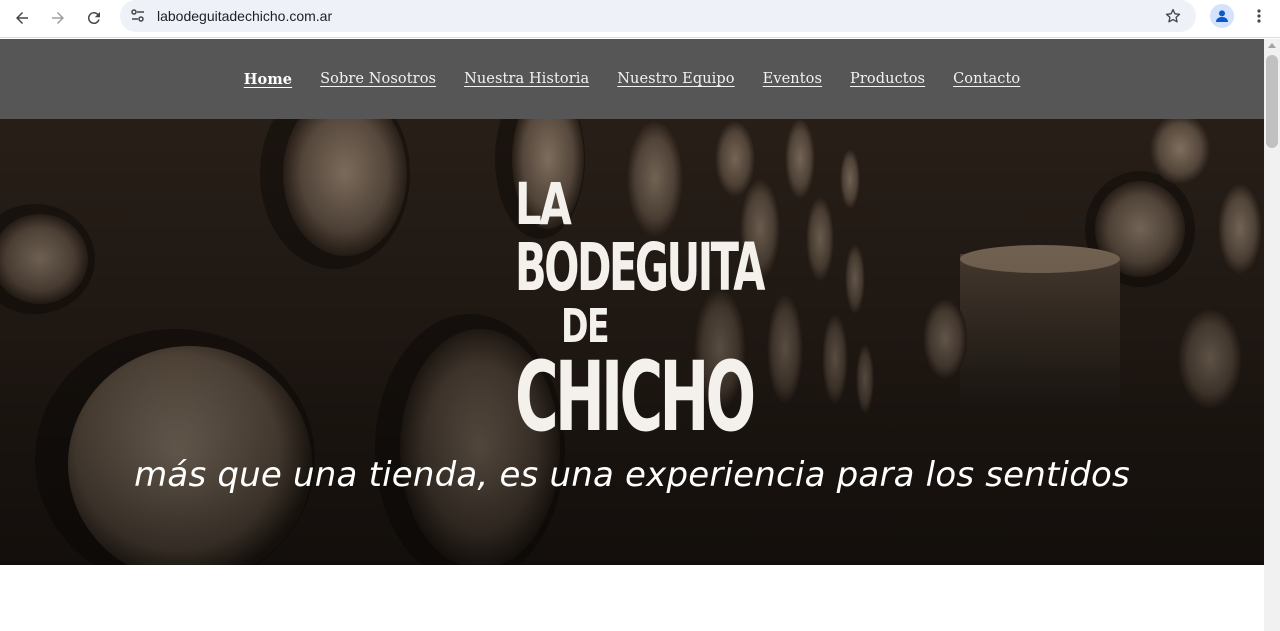 The width and height of the screenshot is (1280, 631). I want to click on person-icon, so click(1222, 16).